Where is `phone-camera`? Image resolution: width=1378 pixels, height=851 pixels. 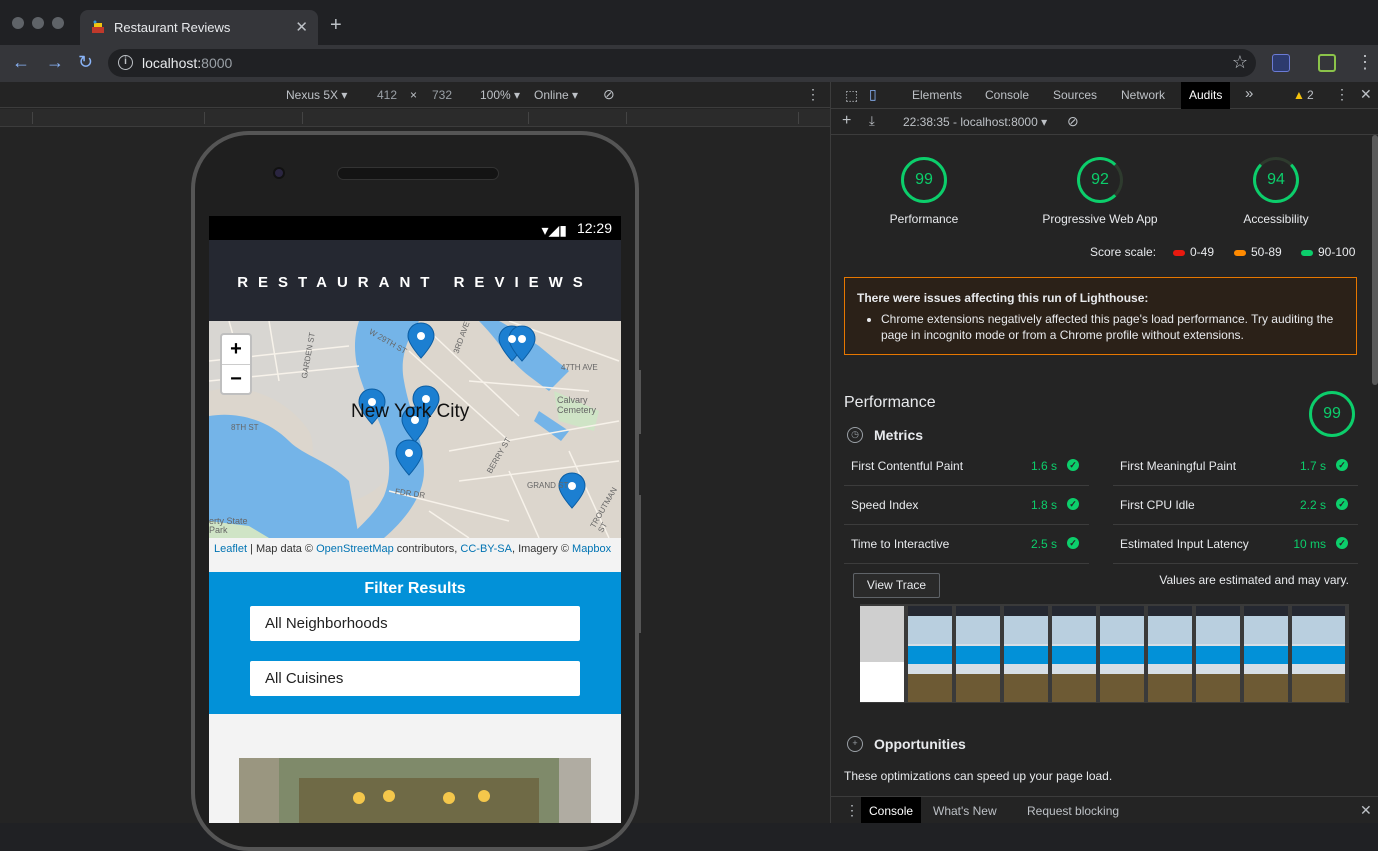 phone-camera is located at coordinates (279, 173).